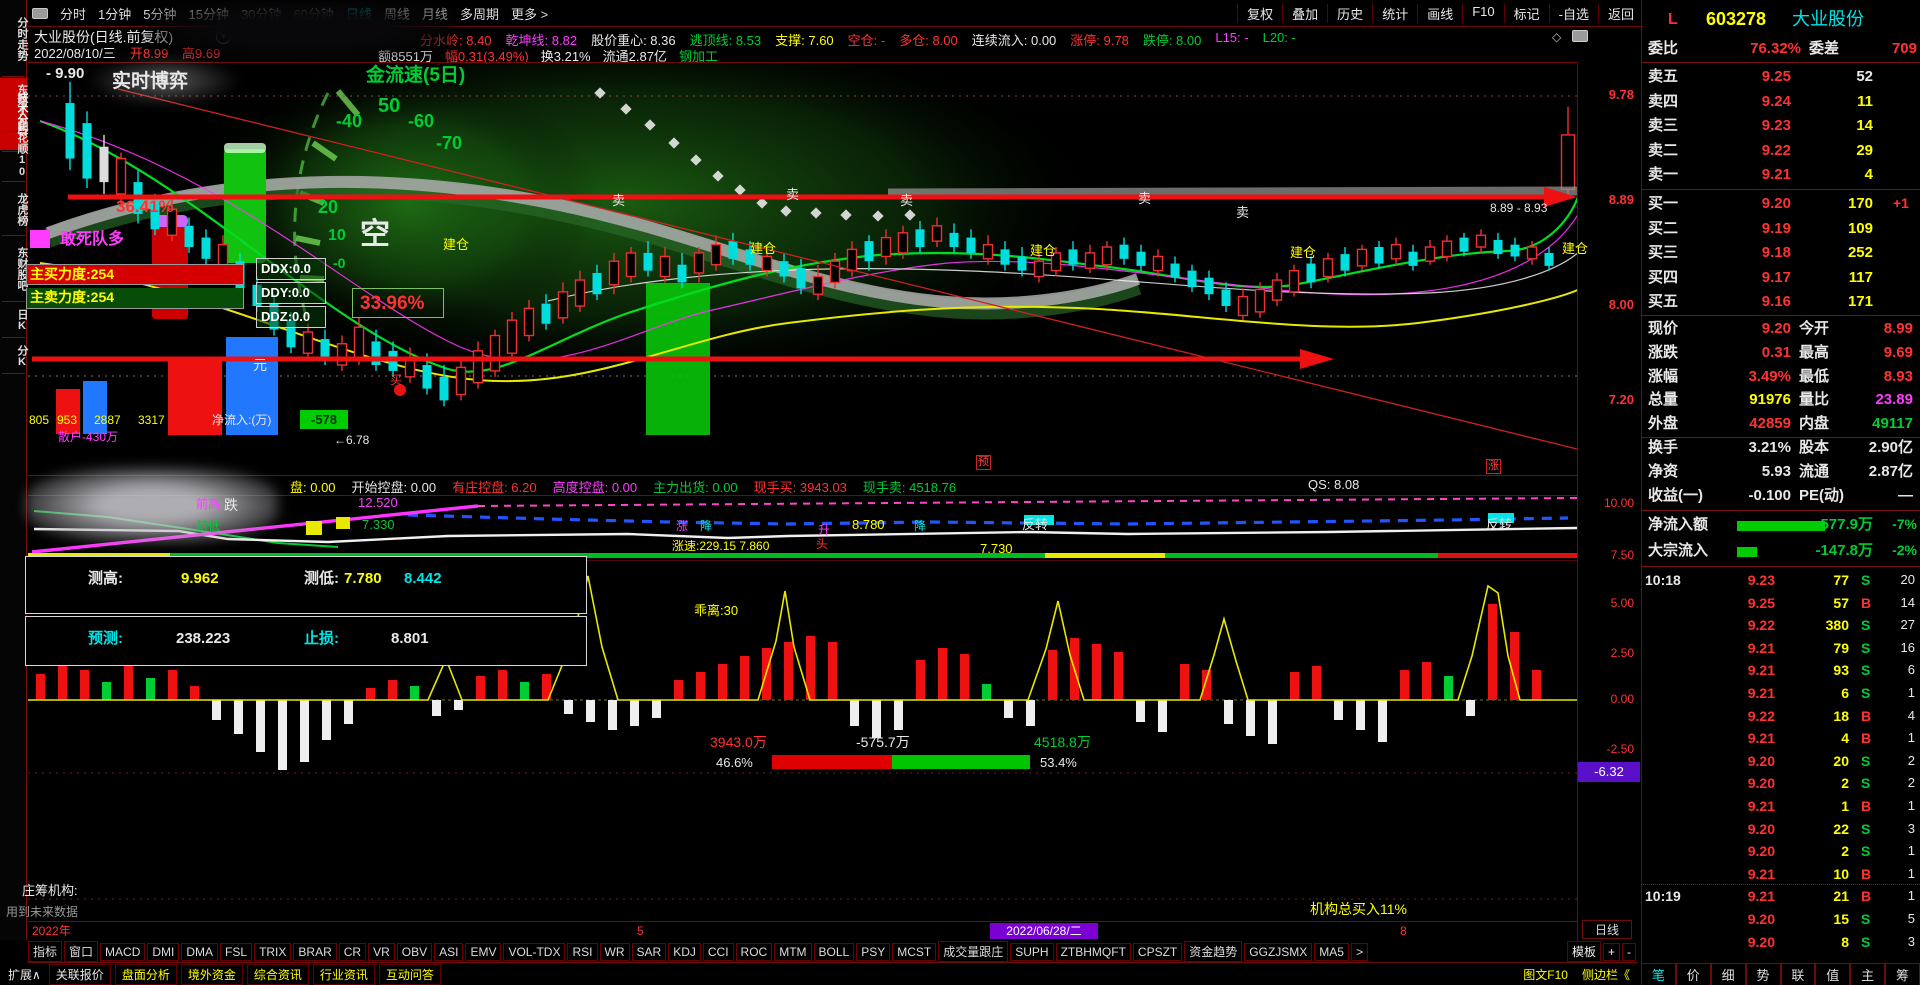 The image size is (1920, 985). Describe the element at coordinates (1841, 715) in the screenshot. I see `tick-volume: 18` at that location.